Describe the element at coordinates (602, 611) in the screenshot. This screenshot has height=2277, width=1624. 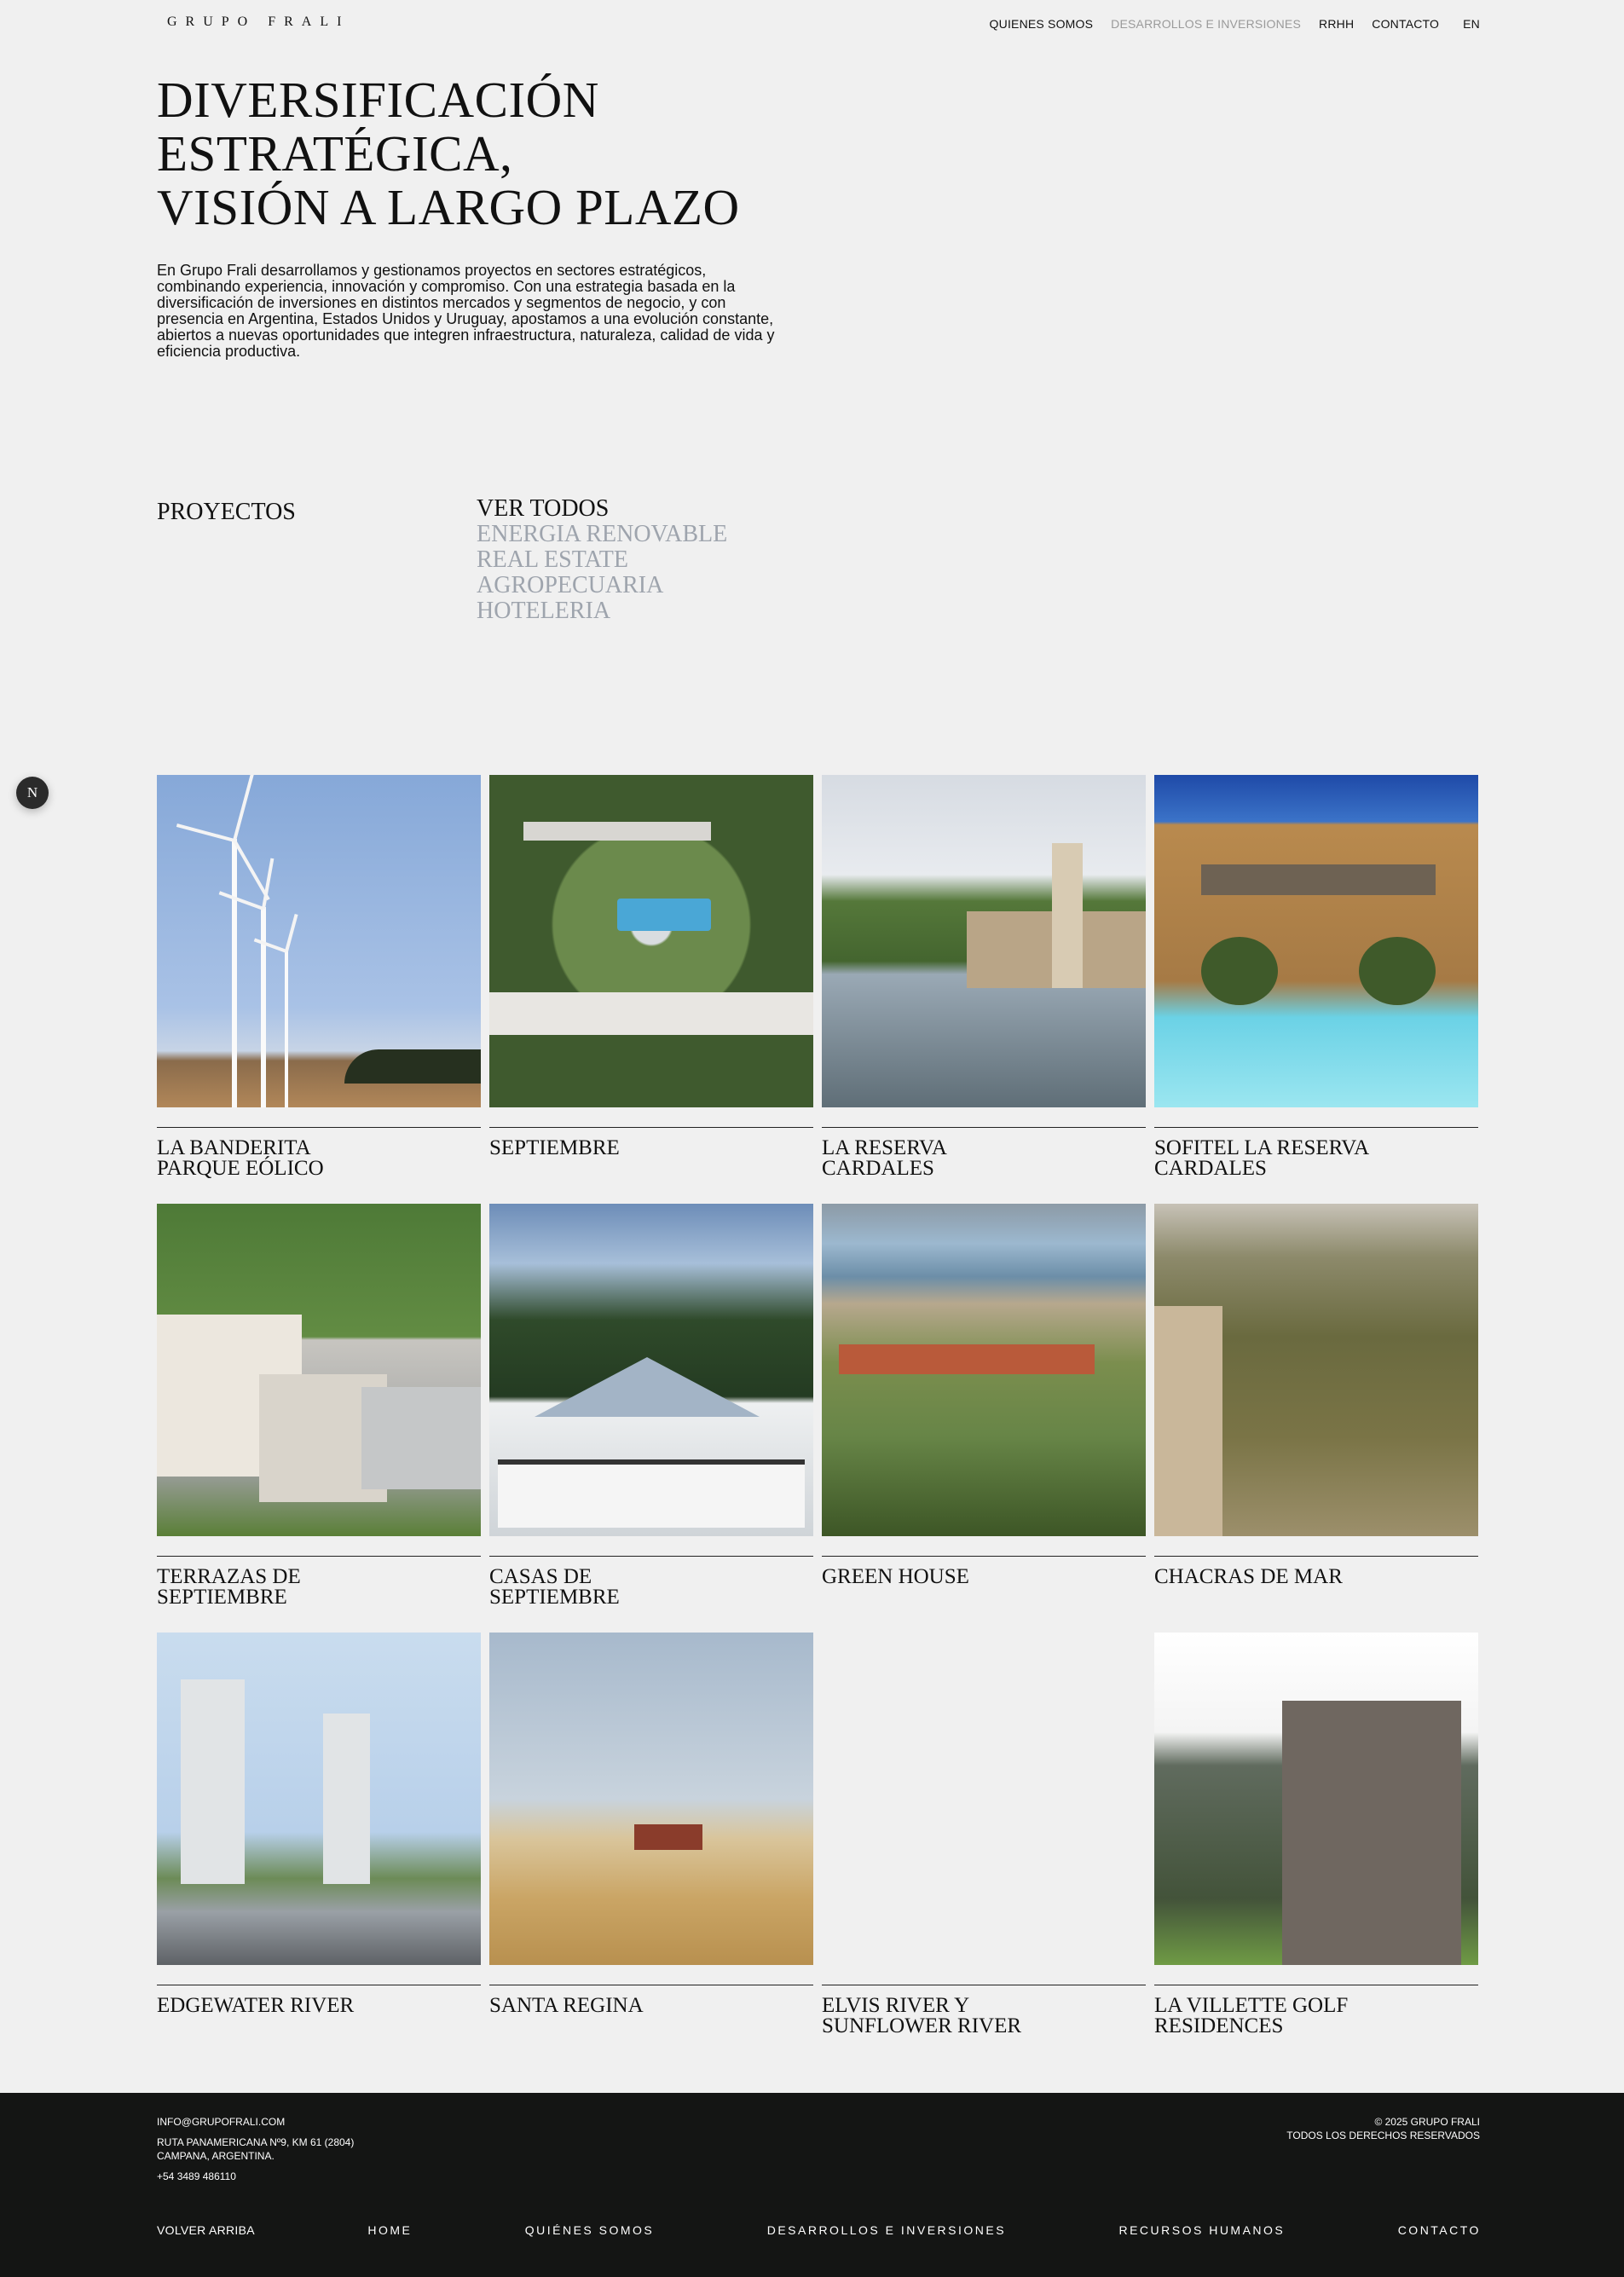
I see `filter-hoteleria: HOTELERIA` at that location.